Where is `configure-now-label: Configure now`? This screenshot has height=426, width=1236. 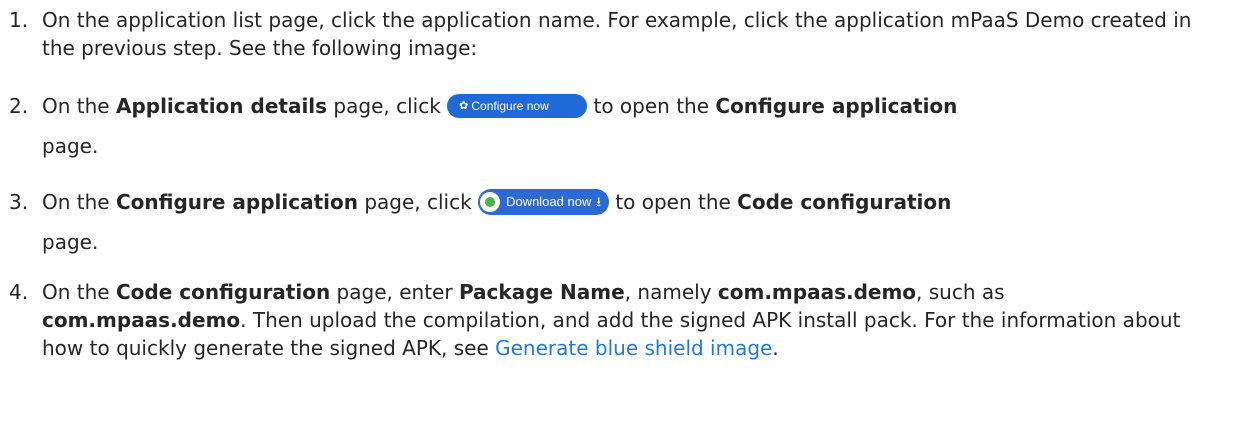 configure-now-label: Configure now is located at coordinates (510, 105).